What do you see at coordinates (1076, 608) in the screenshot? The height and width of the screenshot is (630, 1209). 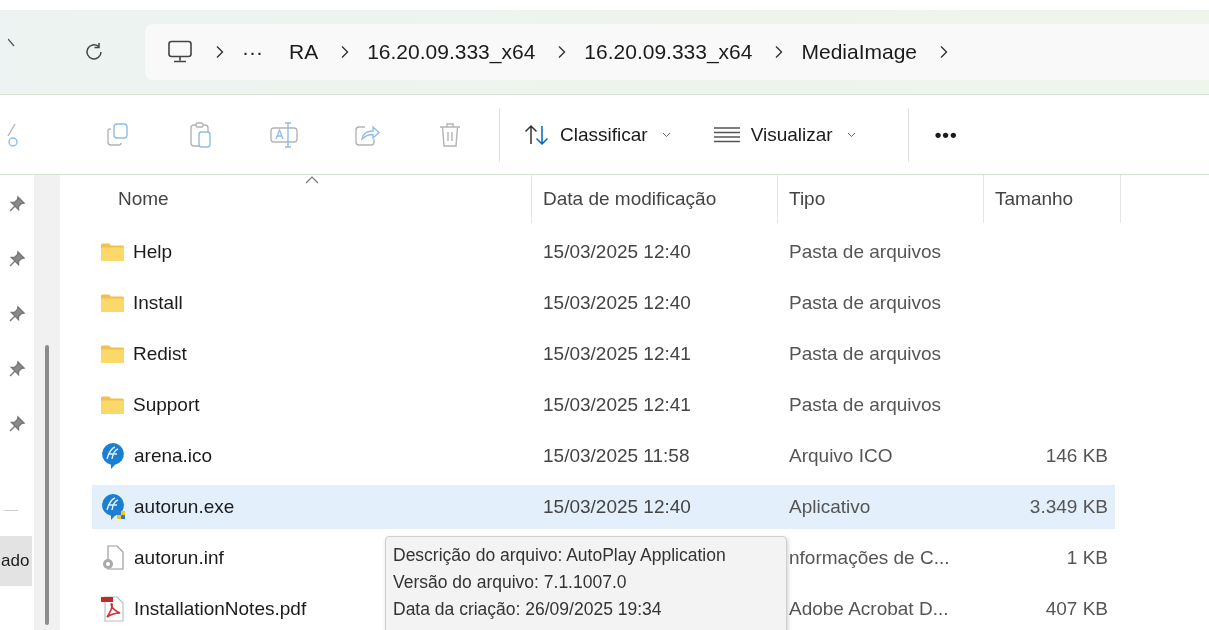 I see `file-size: 407 KB` at bounding box center [1076, 608].